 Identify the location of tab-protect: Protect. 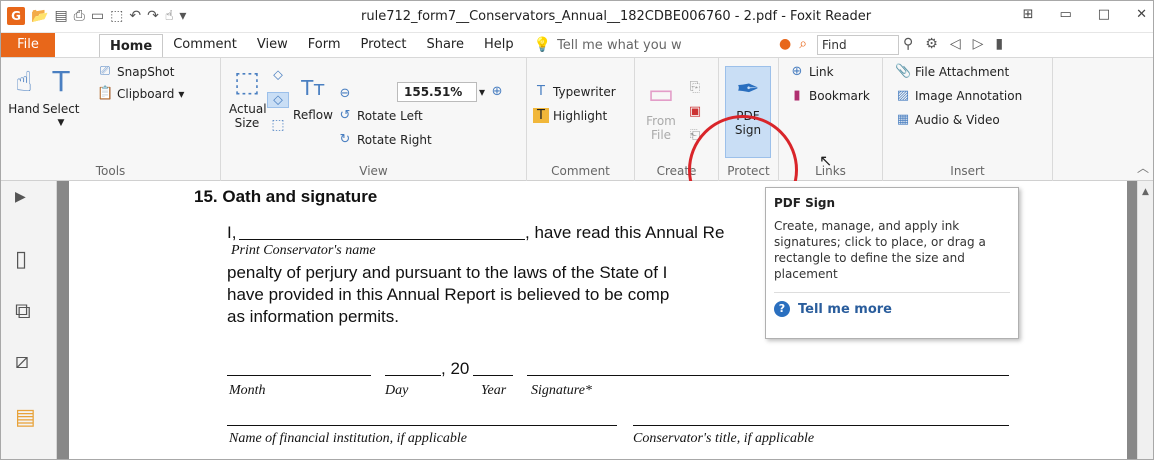
(384, 45).